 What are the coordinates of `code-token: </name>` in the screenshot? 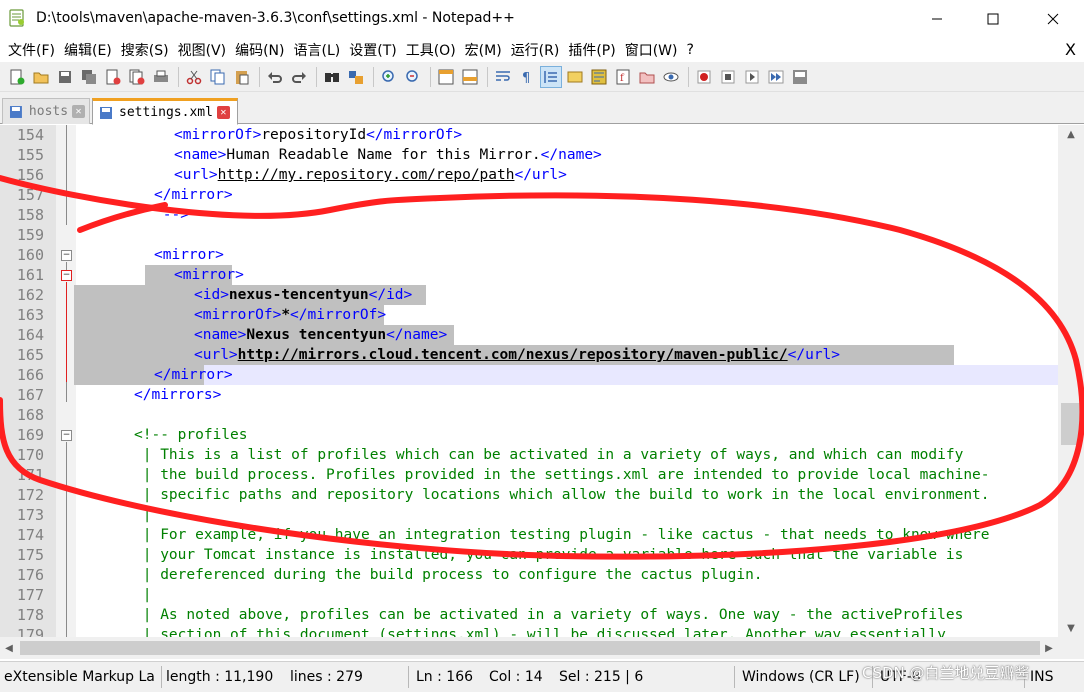 It's located at (417, 335).